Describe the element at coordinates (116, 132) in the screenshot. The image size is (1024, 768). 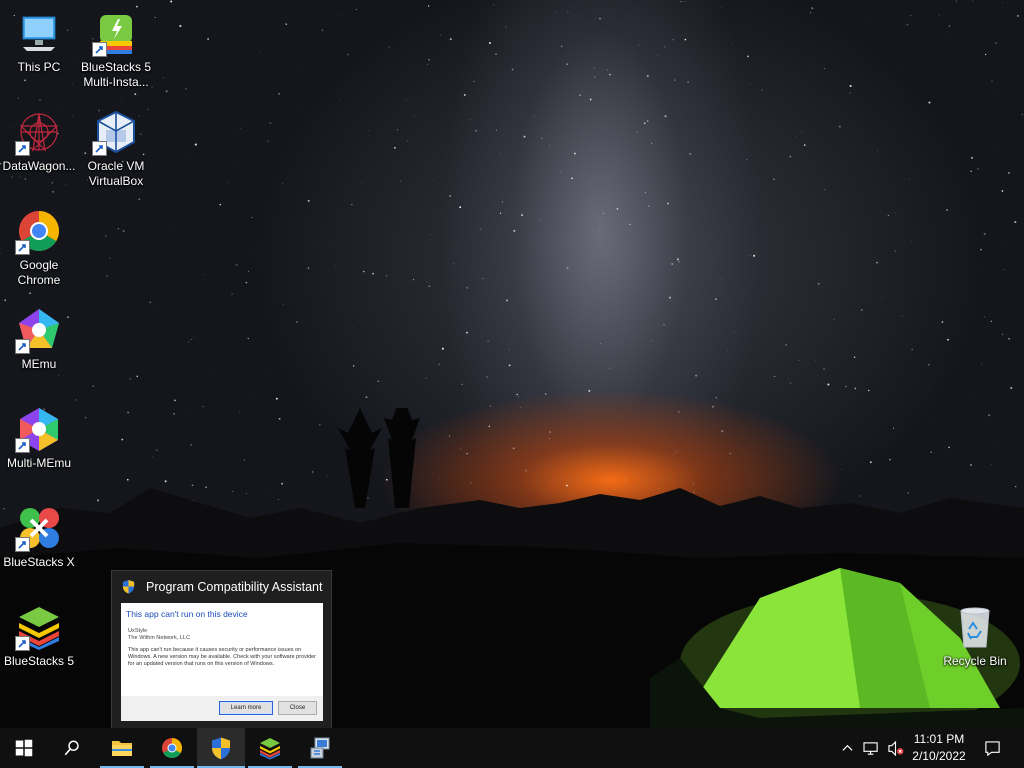
I see `virtualbox-icon` at that location.